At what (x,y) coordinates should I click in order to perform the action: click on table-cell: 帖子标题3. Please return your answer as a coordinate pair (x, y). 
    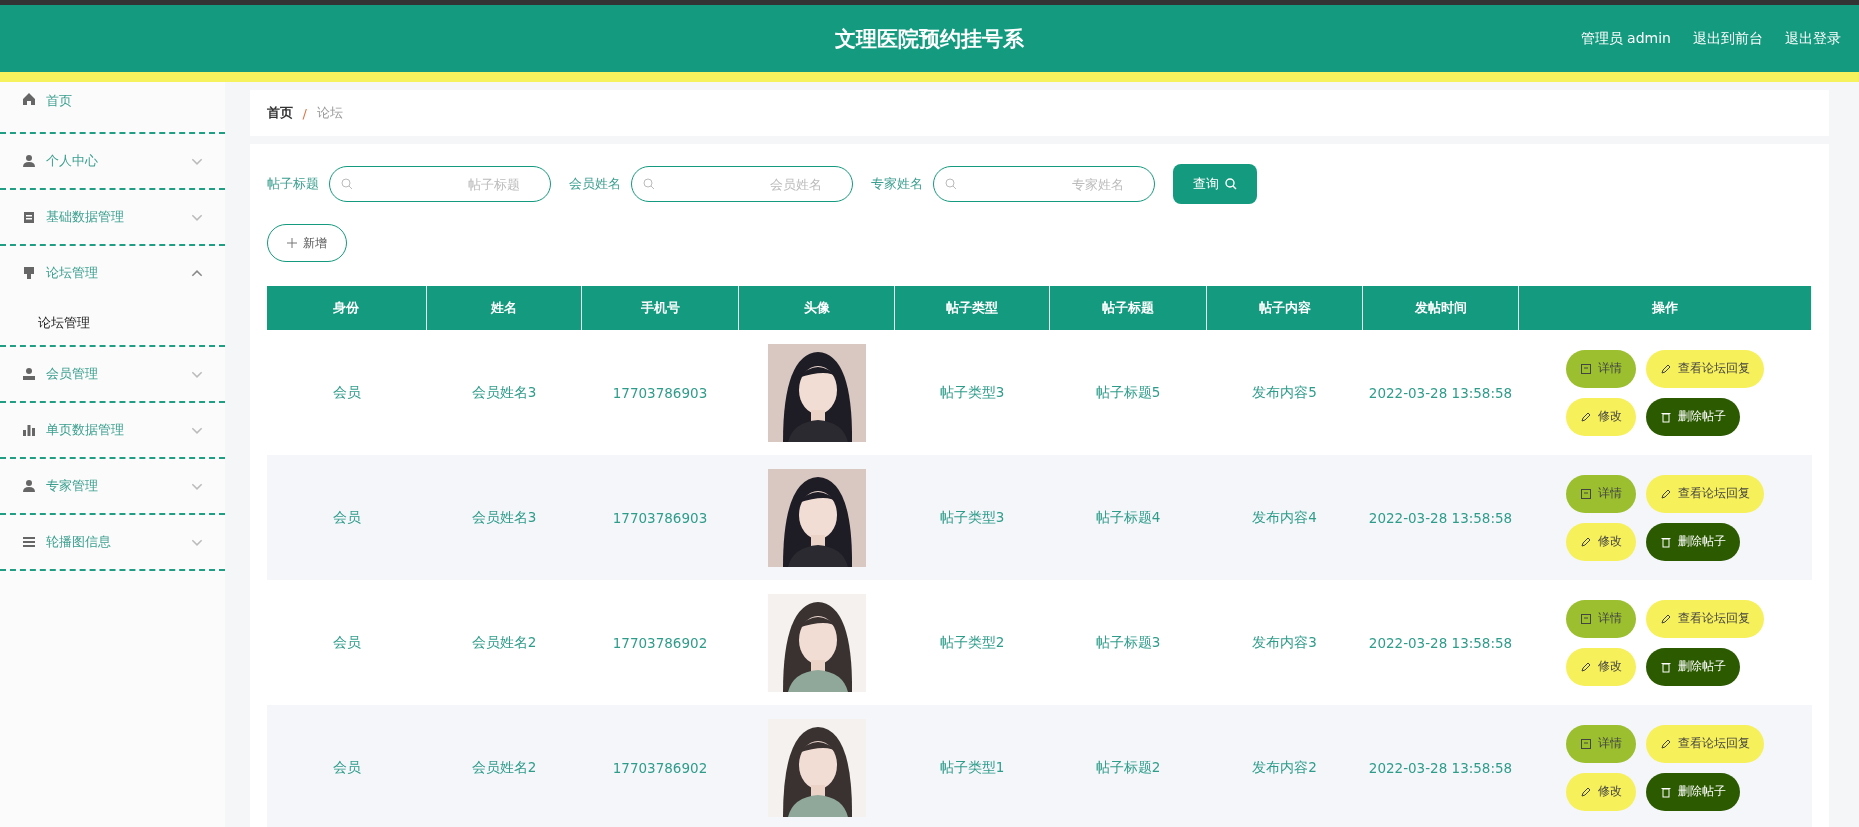
    Looking at the image, I should click on (1128, 641).